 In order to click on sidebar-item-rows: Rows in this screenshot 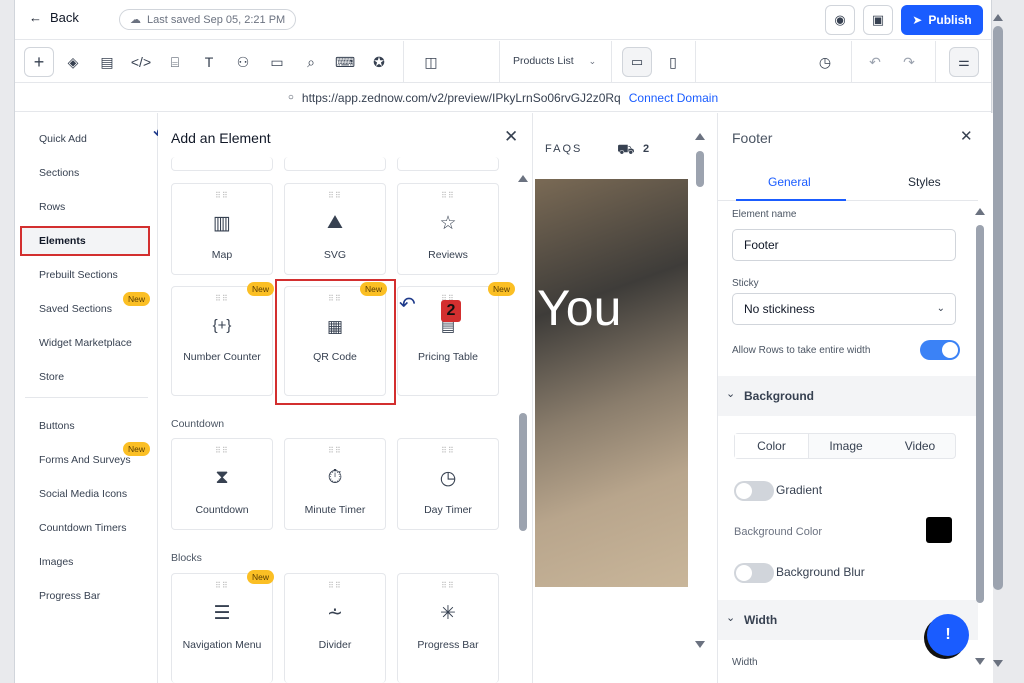, I will do `click(52, 207)`.